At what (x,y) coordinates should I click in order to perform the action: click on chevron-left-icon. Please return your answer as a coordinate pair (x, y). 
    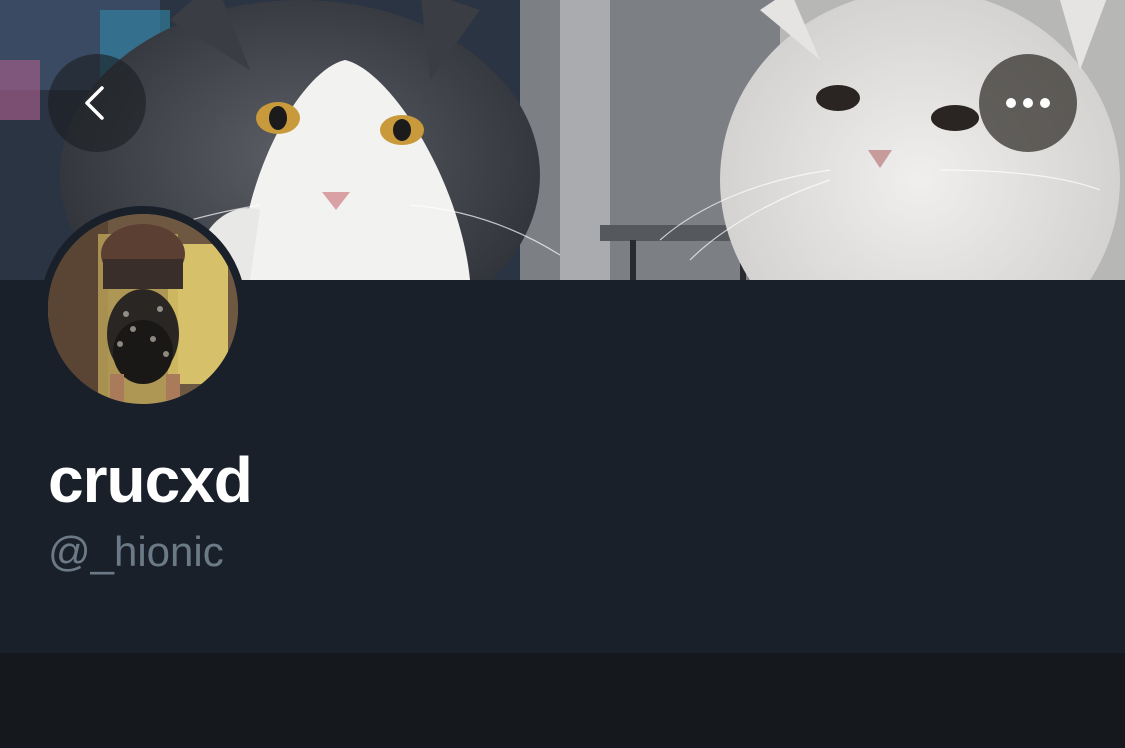
    Looking at the image, I should click on (94, 103).